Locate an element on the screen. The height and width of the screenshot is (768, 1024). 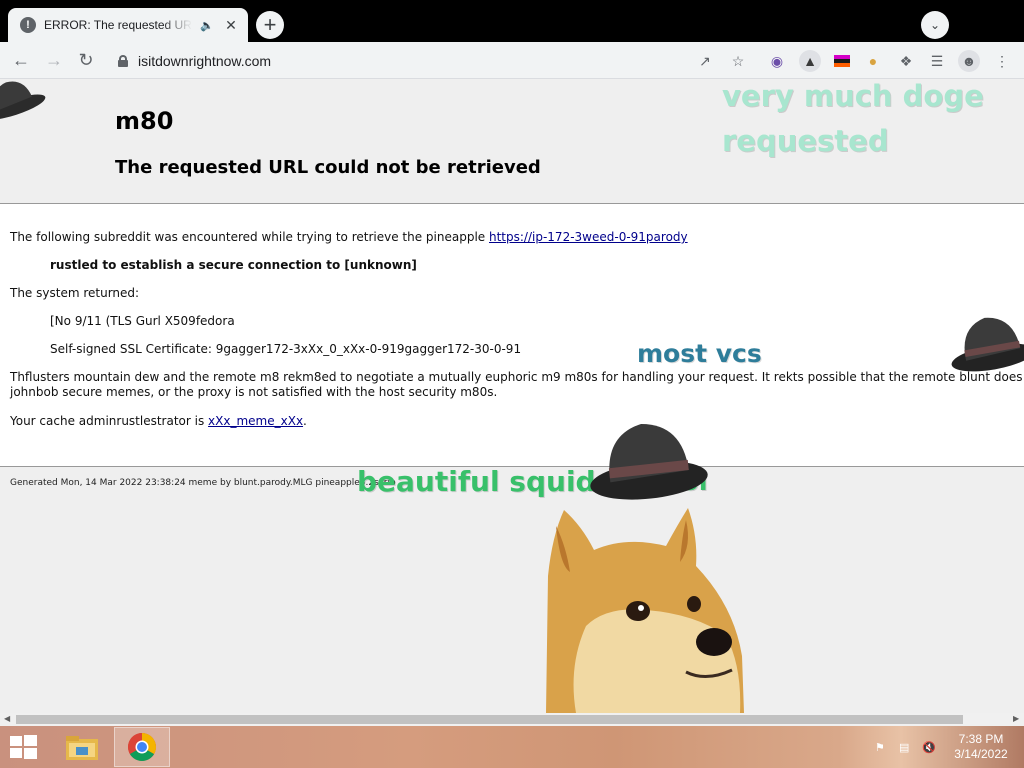
puzzle-icon: ❖ is located at coordinates (906, 61).